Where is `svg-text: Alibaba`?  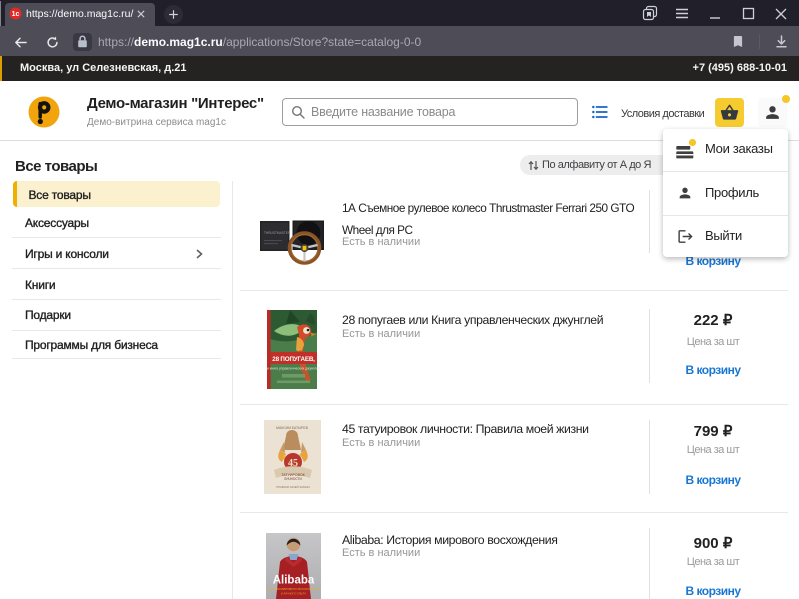
svg-text: Alibaba is located at coordinates (294, 581).